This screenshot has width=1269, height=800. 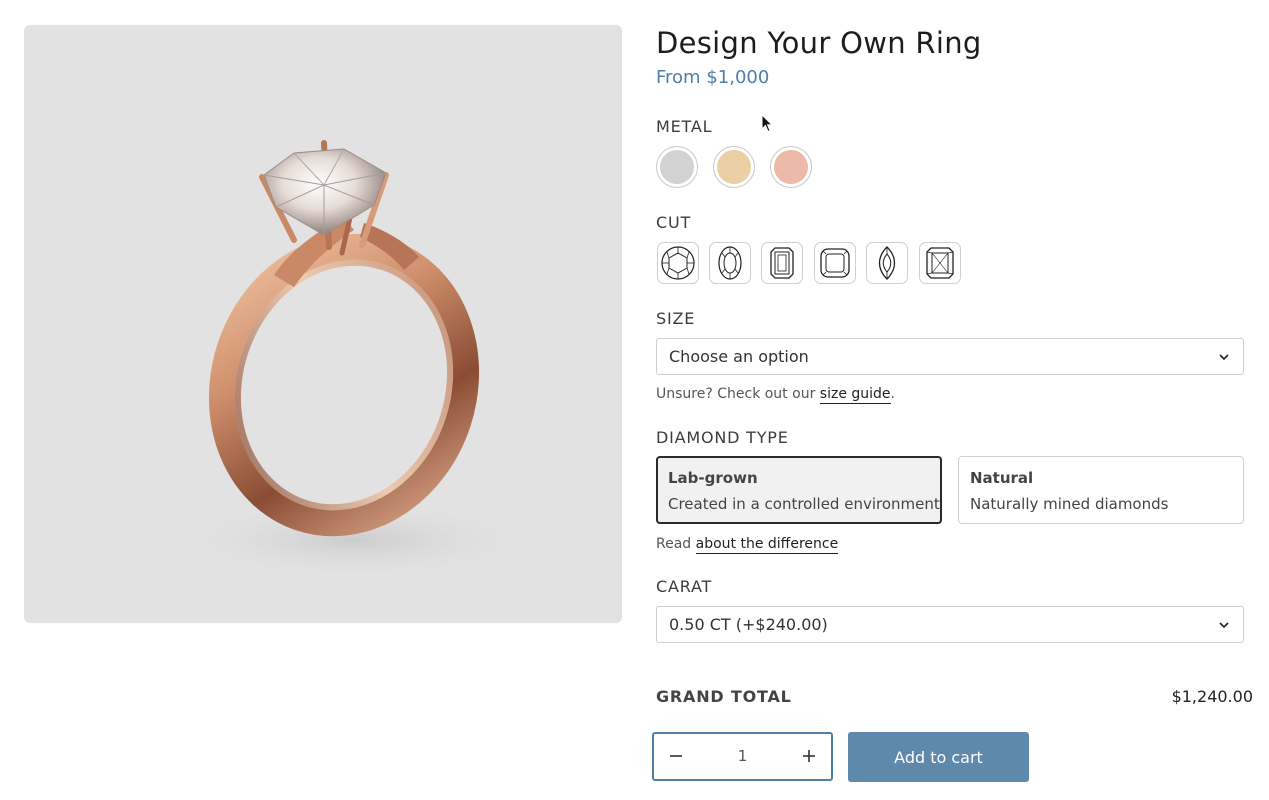 I want to click on quantity-stepper, so click(x=742, y=756).